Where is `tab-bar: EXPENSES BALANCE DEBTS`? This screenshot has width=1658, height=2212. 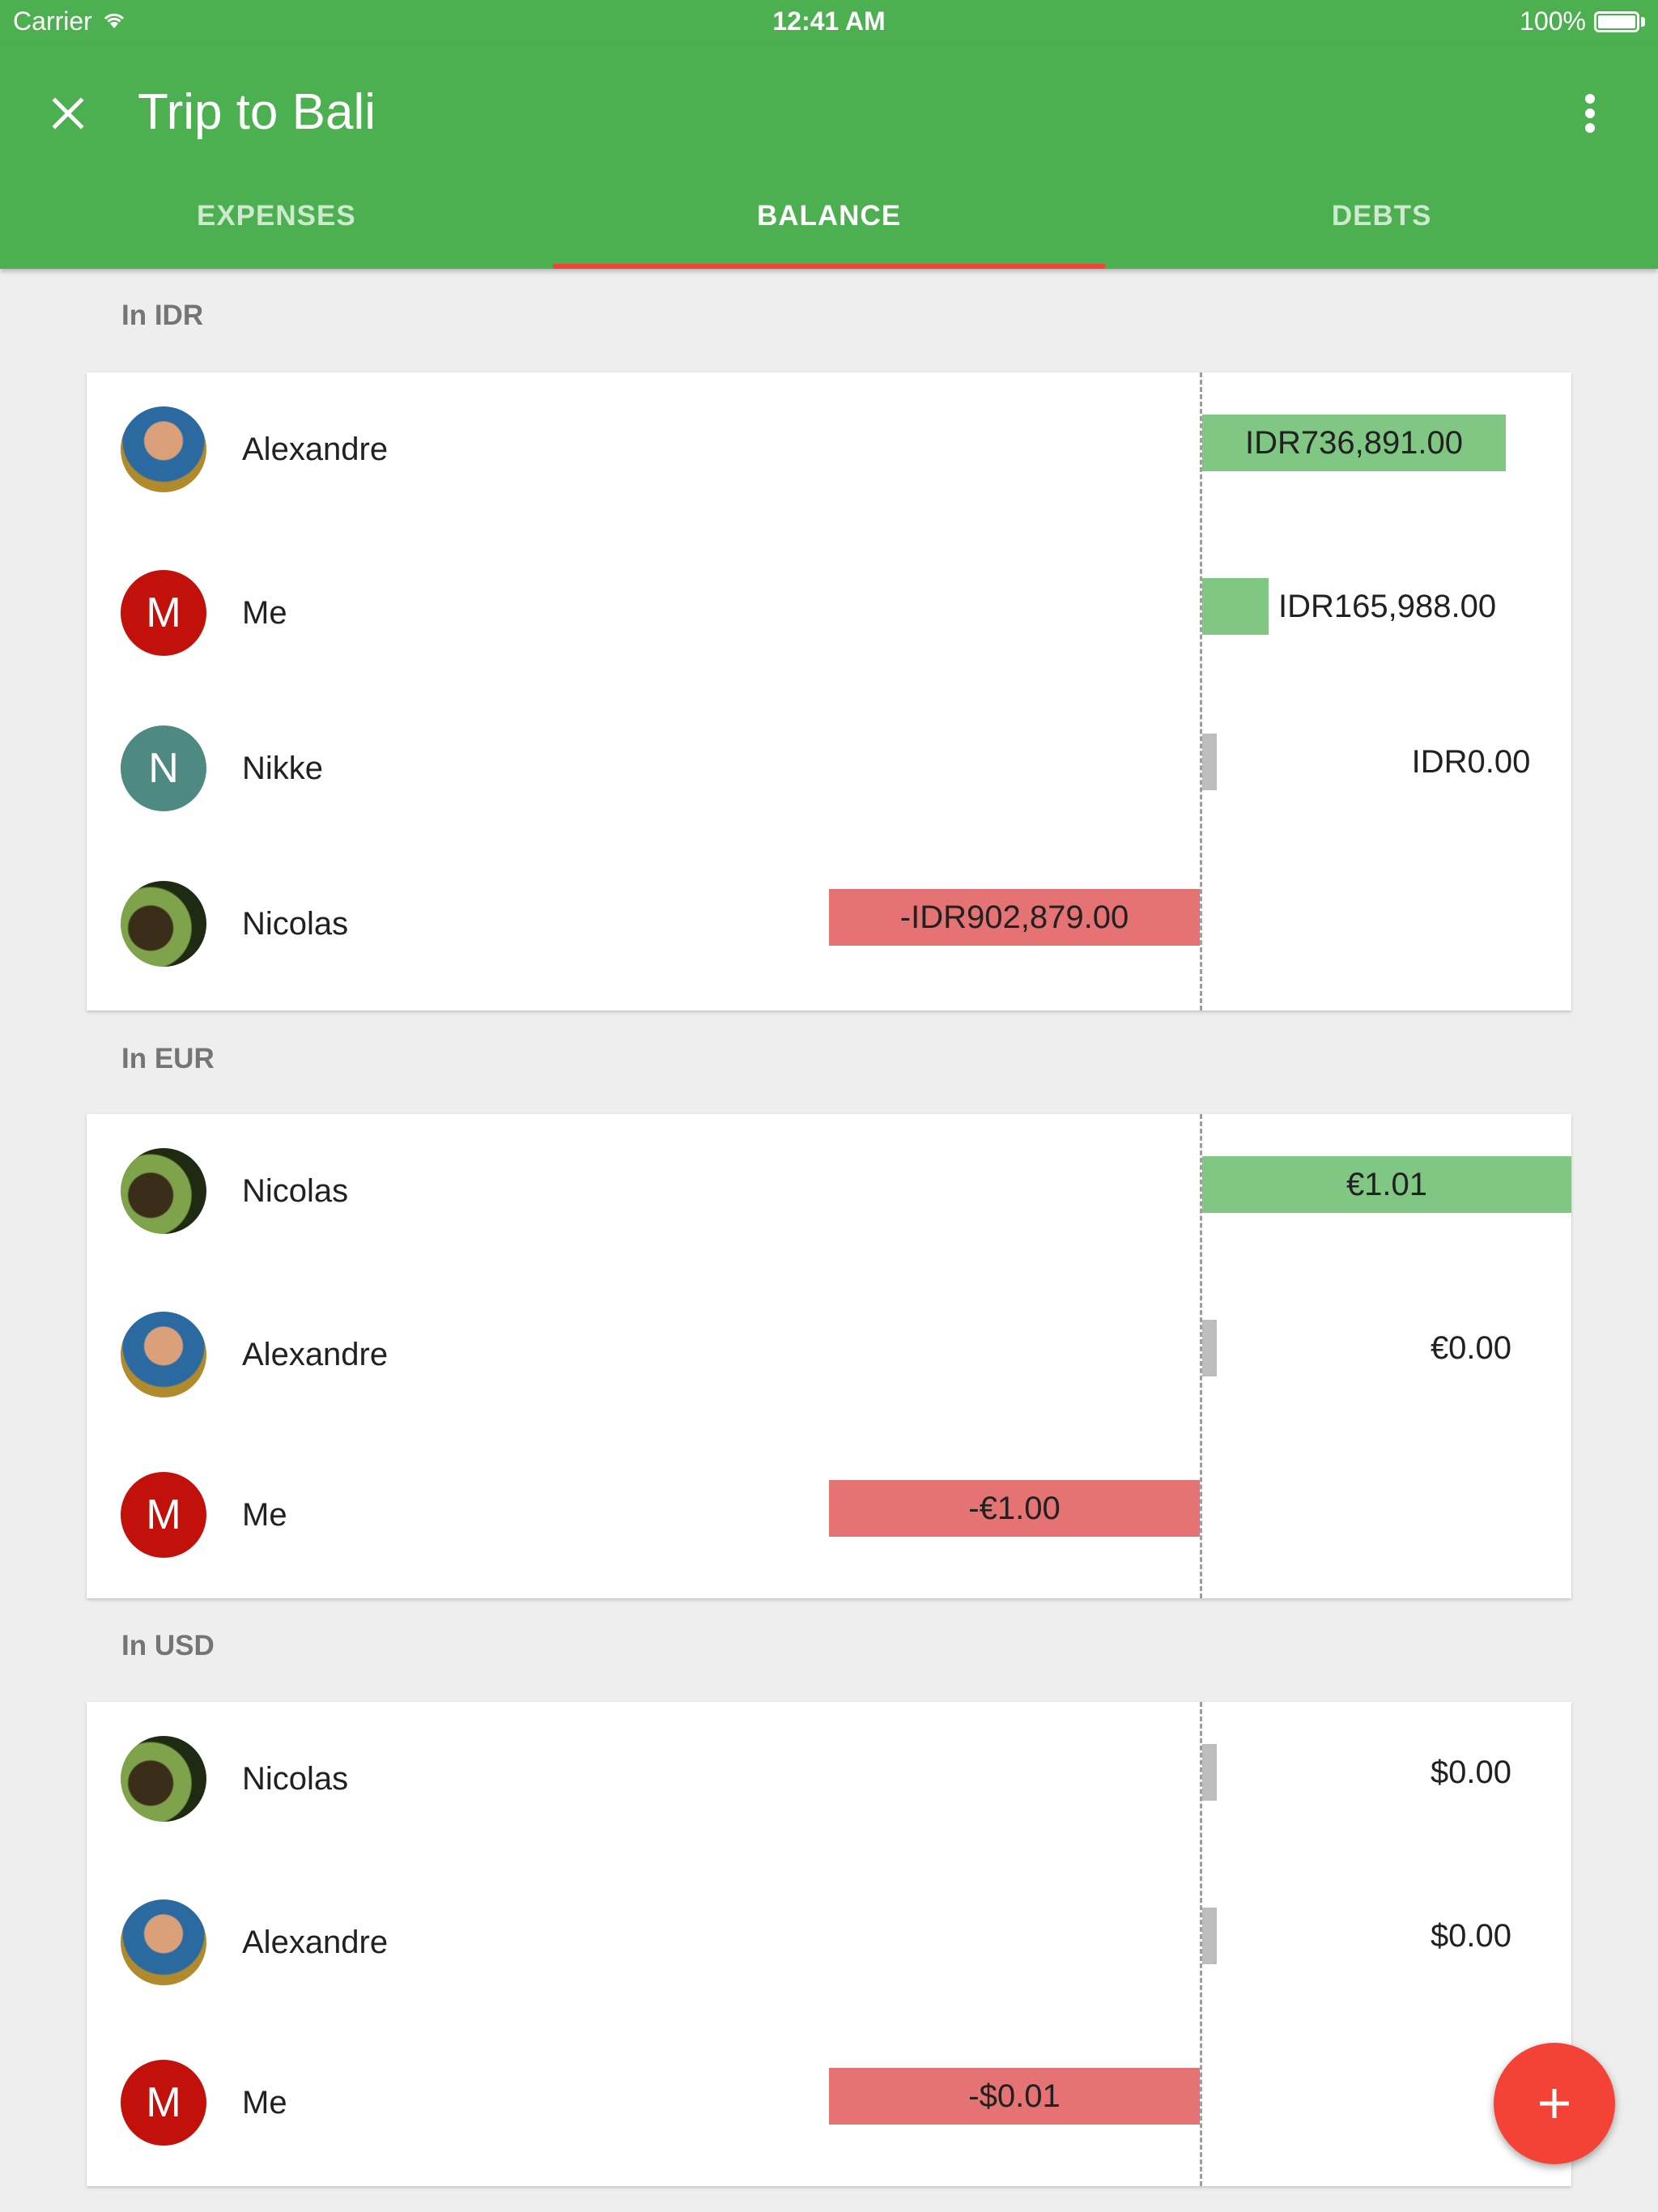
tab-bar: EXPENSES BALANCE DEBTS is located at coordinates (829, 217).